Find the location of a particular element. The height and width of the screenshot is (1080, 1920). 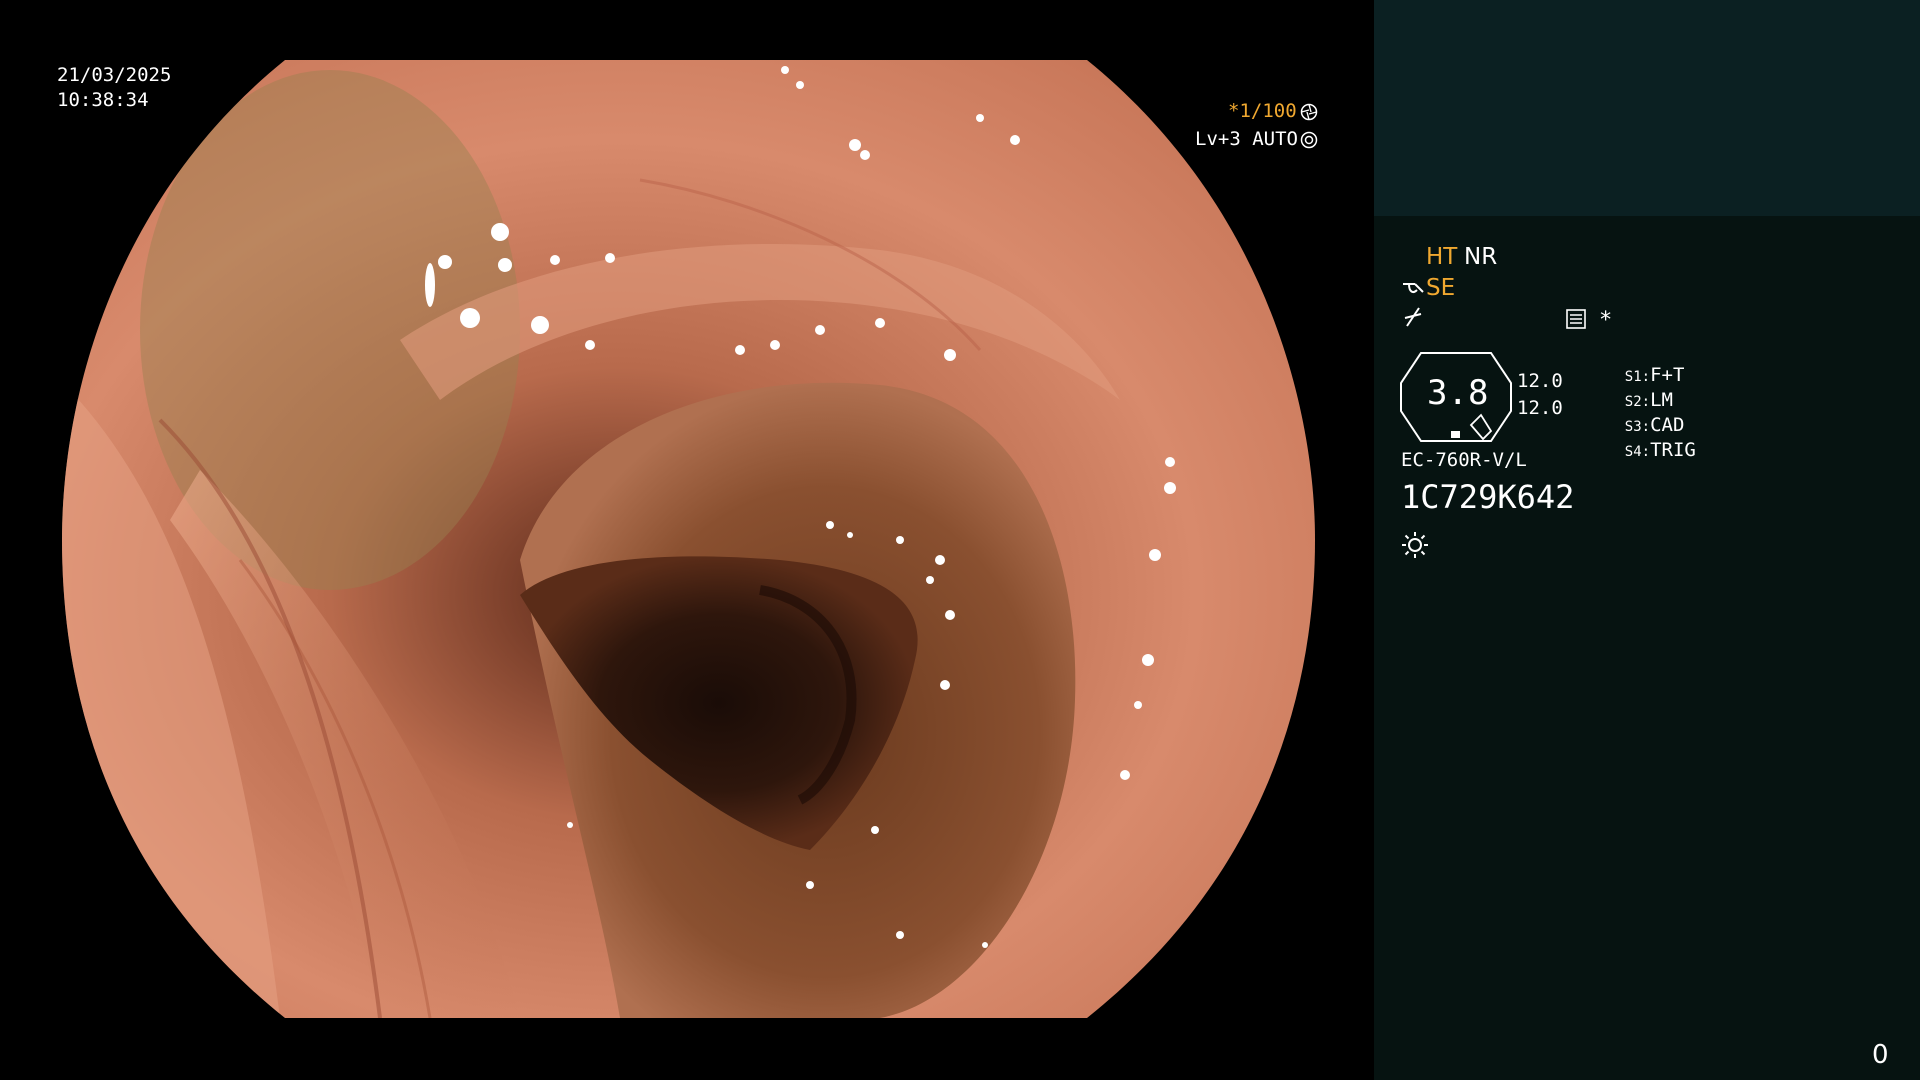

mode-se: SE is located at coordinates (1441, 288).